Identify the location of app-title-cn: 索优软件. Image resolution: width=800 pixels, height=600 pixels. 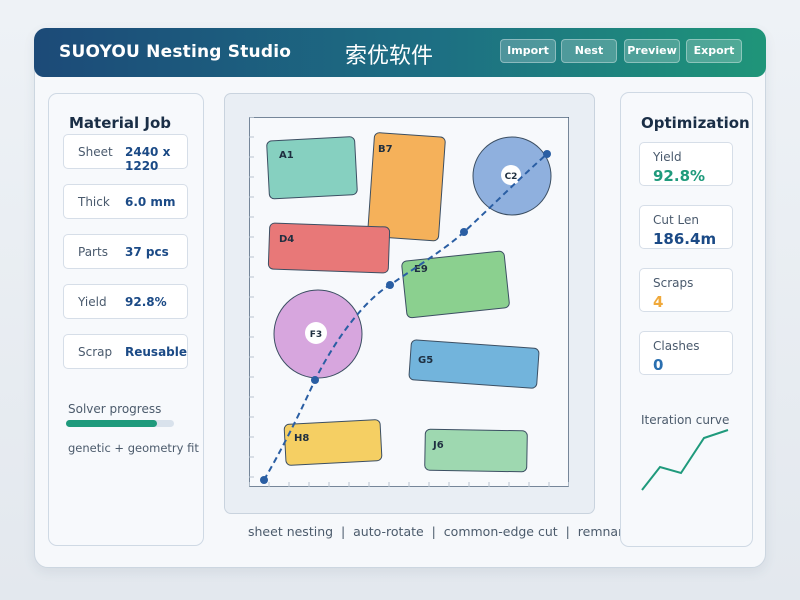
(389, 56).